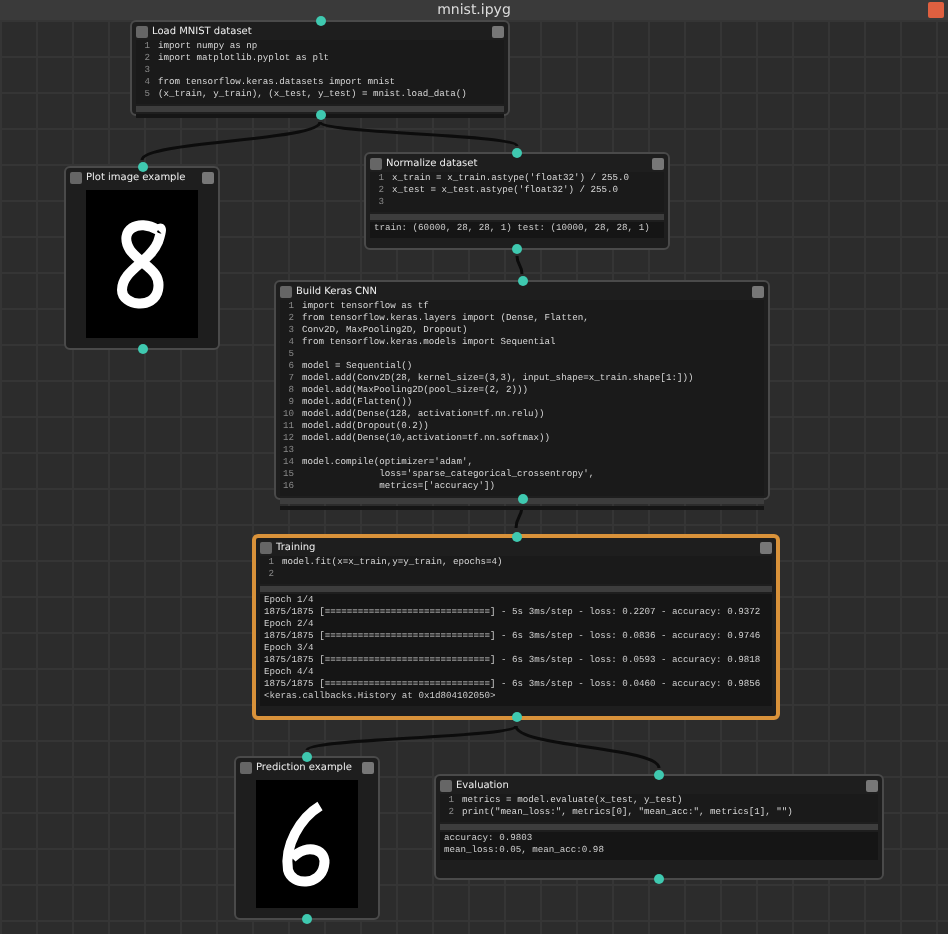 The height and width of the screenshot is (934, 948). I want to click on node-card, so click(516, 627).